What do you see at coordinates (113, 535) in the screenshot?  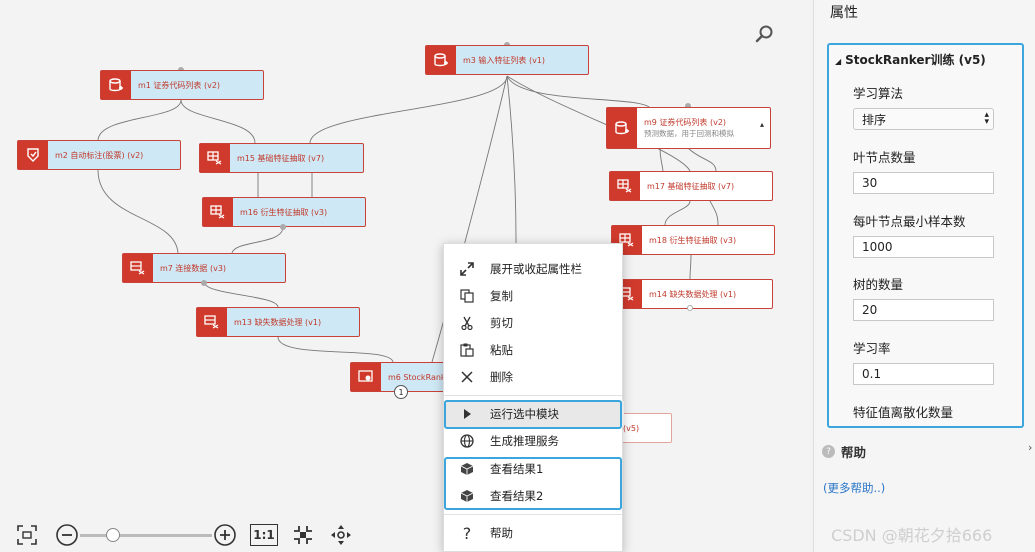 I see `slider-knob` at bounding box center [113, 535].